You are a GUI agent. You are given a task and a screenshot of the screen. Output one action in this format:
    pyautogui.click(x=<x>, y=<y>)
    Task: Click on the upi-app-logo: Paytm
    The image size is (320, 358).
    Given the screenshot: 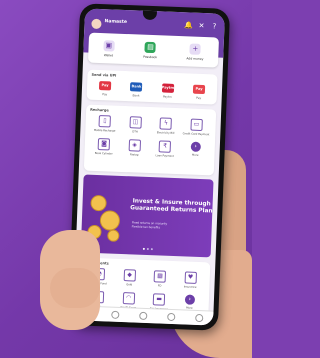 What is the action you would take?
    pyautogui.click(x=167, y=88)
    